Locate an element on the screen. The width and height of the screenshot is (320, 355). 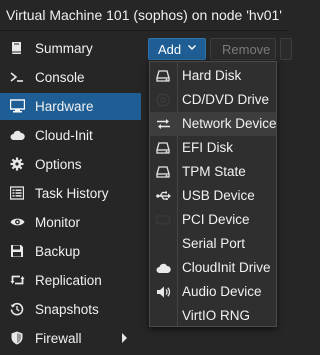
sidebar-item-label: Hardware is located at coordinates (64, 106).